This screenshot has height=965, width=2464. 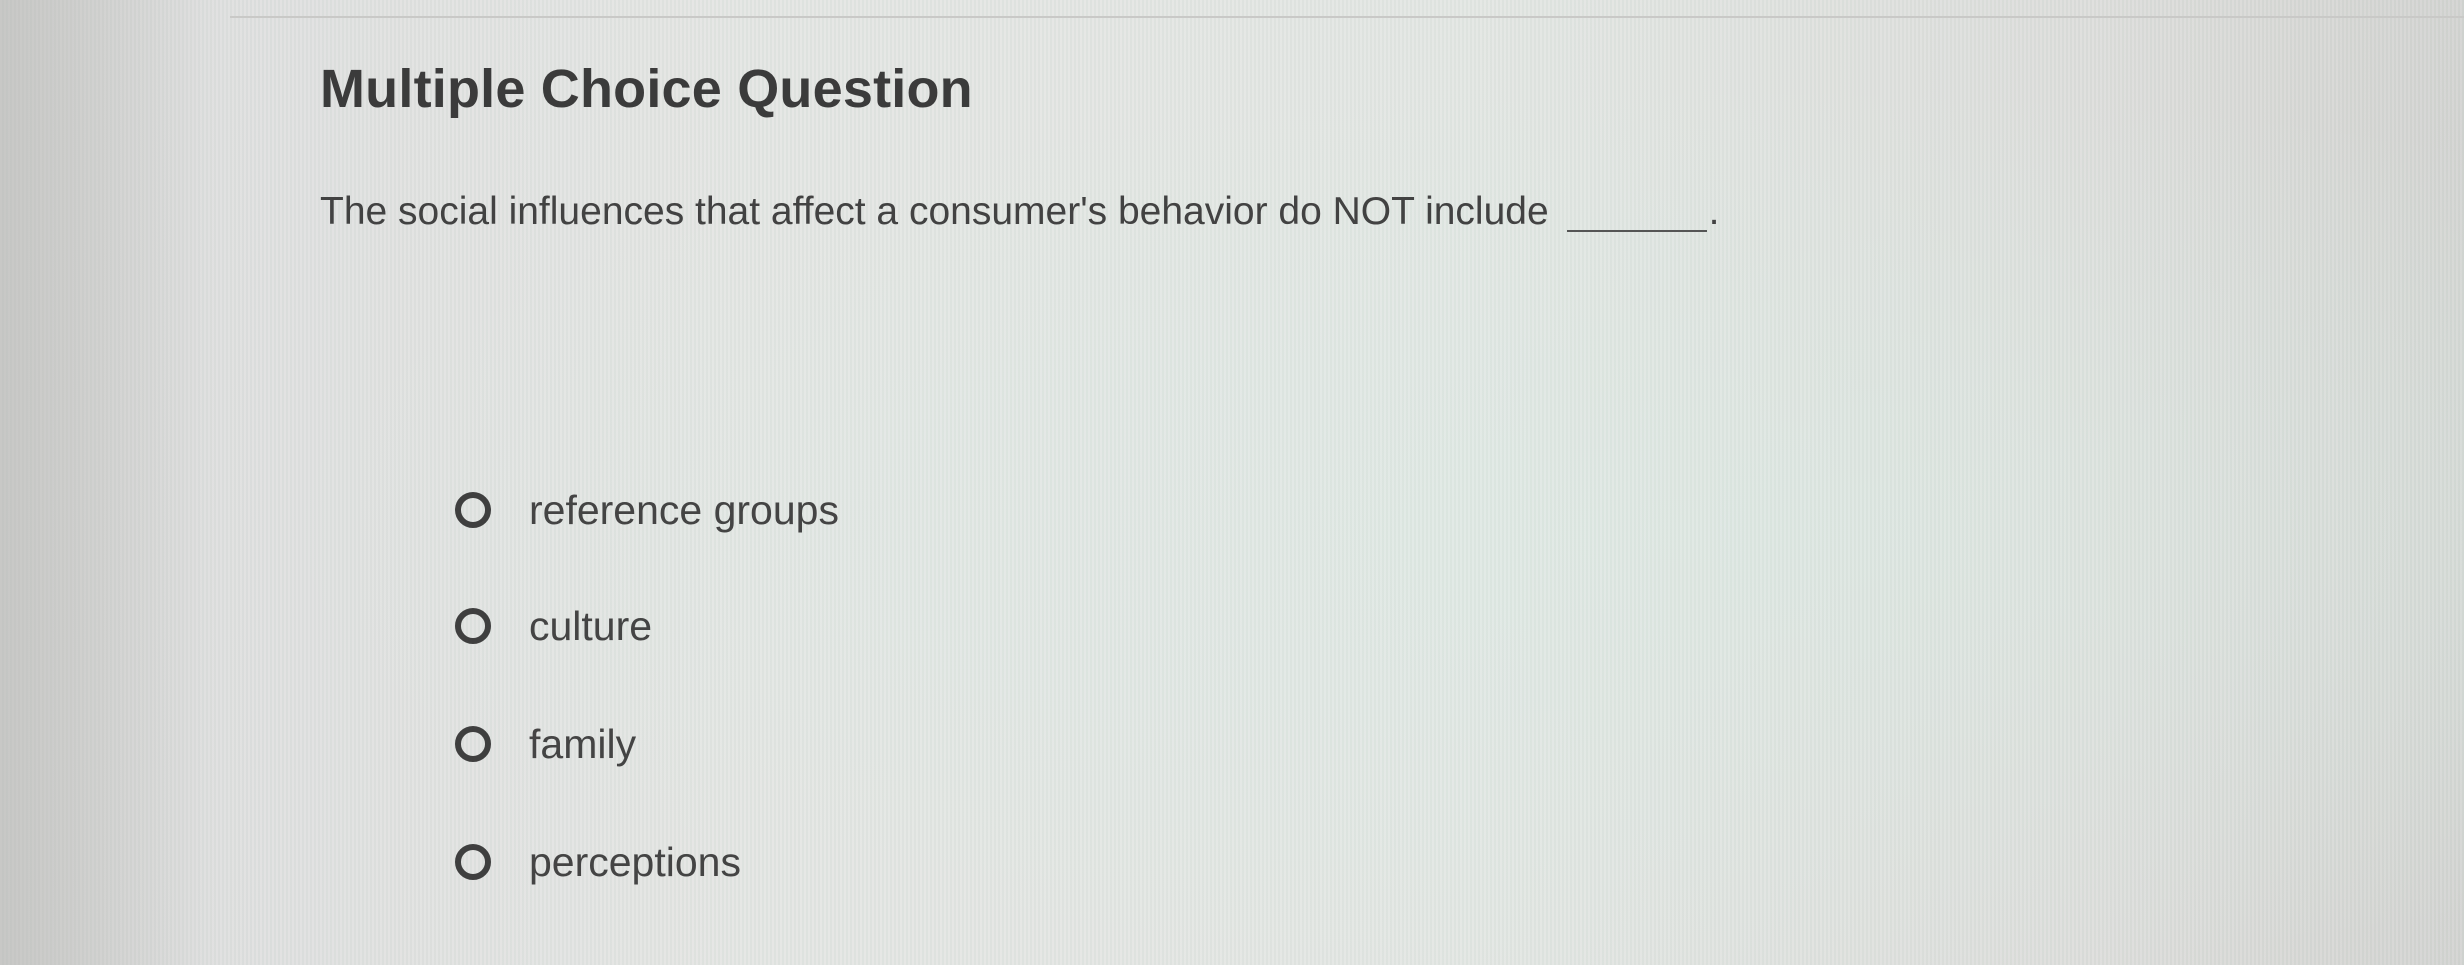 What do you see at coordinates (1714, 211) in the screenshot?
I see `prompt-period: .` at bounding box center [1714, 211].